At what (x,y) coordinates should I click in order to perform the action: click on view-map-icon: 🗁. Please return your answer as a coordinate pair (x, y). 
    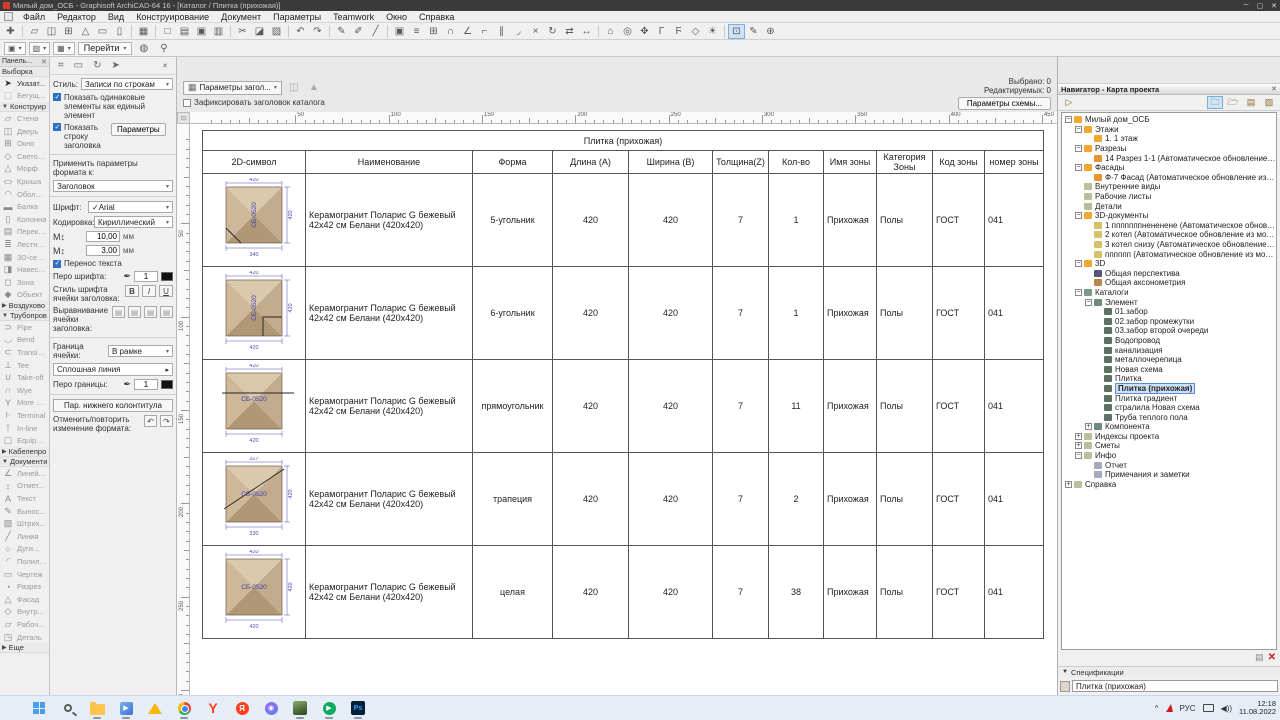
    Looking at the image, I should click on (1233, 102).